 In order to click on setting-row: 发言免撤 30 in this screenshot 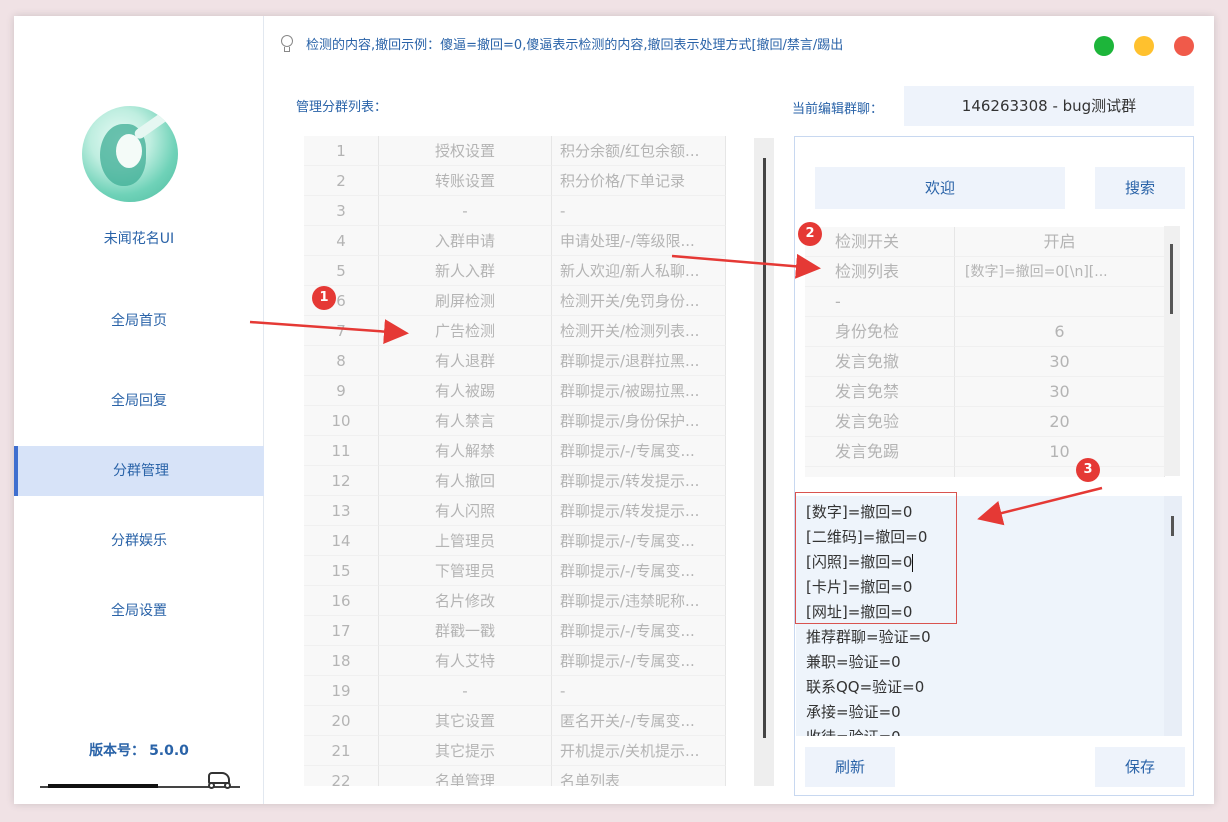, I will do `click(985, 362)`.